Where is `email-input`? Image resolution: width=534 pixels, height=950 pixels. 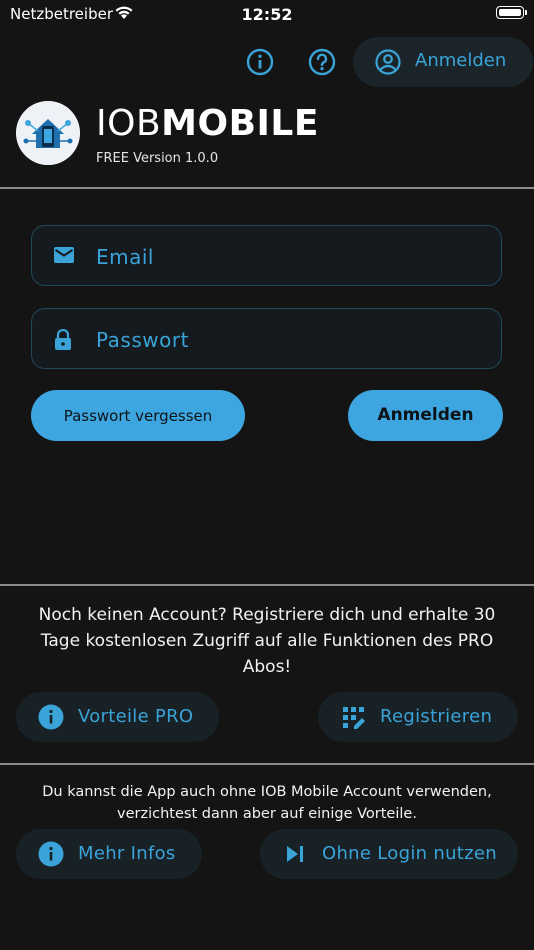 email-input is located at coordinates (291, 257).